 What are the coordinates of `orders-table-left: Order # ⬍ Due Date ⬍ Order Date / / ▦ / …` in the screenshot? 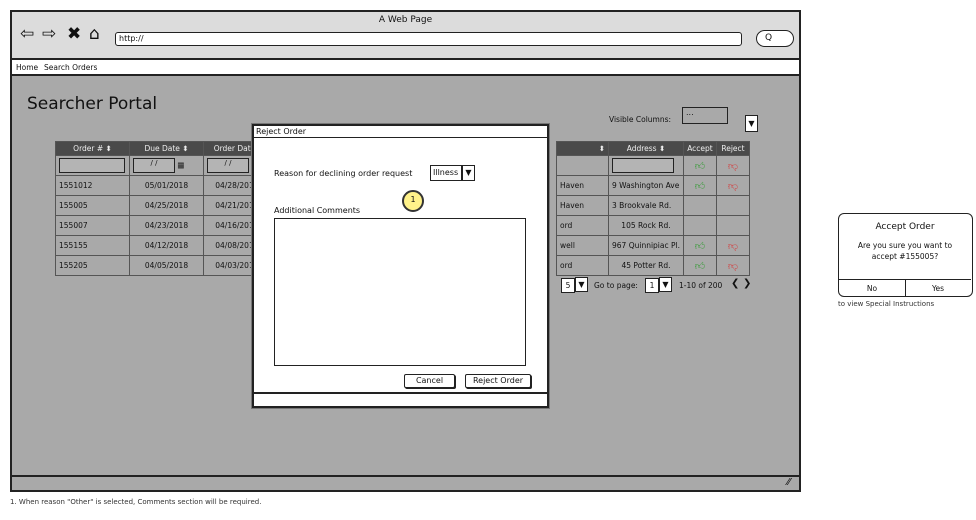 It's located at (160, 208).